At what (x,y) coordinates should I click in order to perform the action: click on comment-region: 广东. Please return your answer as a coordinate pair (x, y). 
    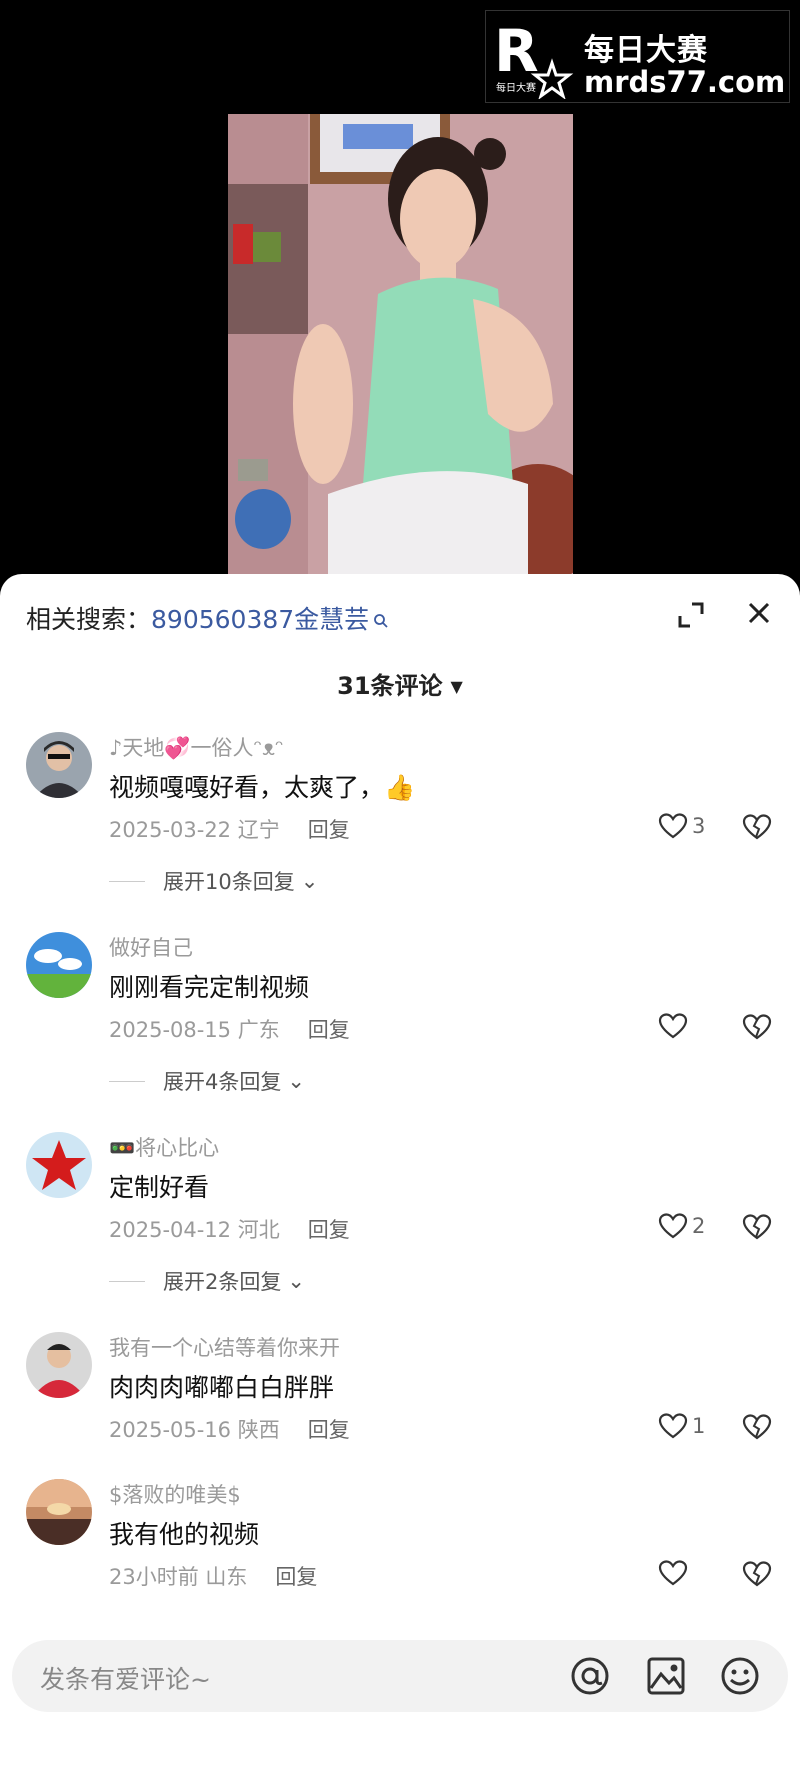
    Looking at the image, I should click on (258, 1030).